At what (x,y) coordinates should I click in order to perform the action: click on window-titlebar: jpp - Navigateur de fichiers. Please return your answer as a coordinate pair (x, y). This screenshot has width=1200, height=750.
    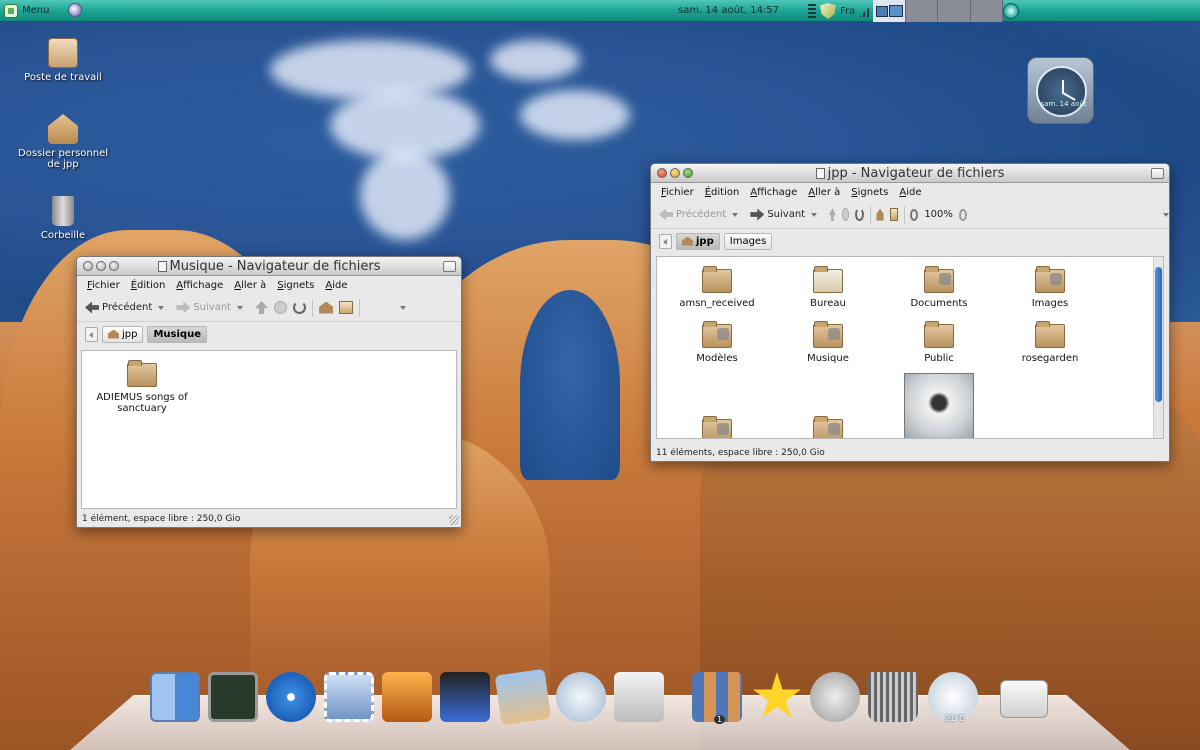
    Looking at the image, I should click on (910, 173).